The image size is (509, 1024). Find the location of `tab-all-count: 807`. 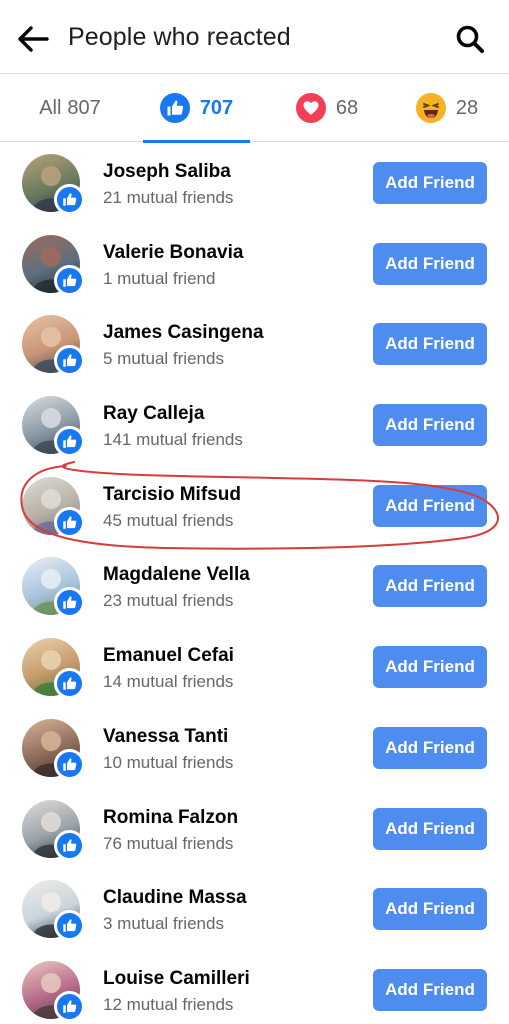

tab-all-count: 807 is located at coordinates (84, 107).